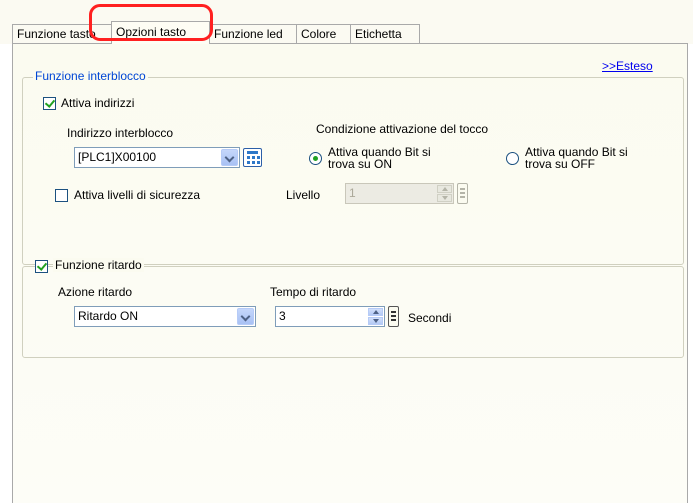  I want to click on delay-action-value: Ritardo ON, so click(108, 316).